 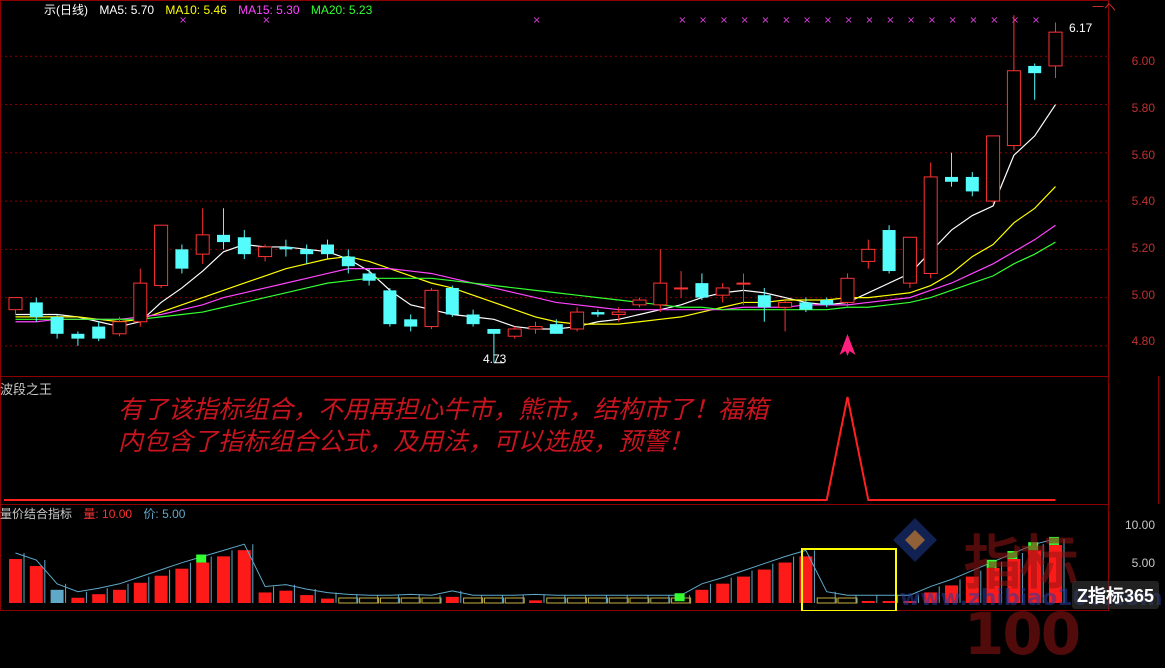 I want to click on top-right-label: 一ヘ, so click(x=1104, y=7).